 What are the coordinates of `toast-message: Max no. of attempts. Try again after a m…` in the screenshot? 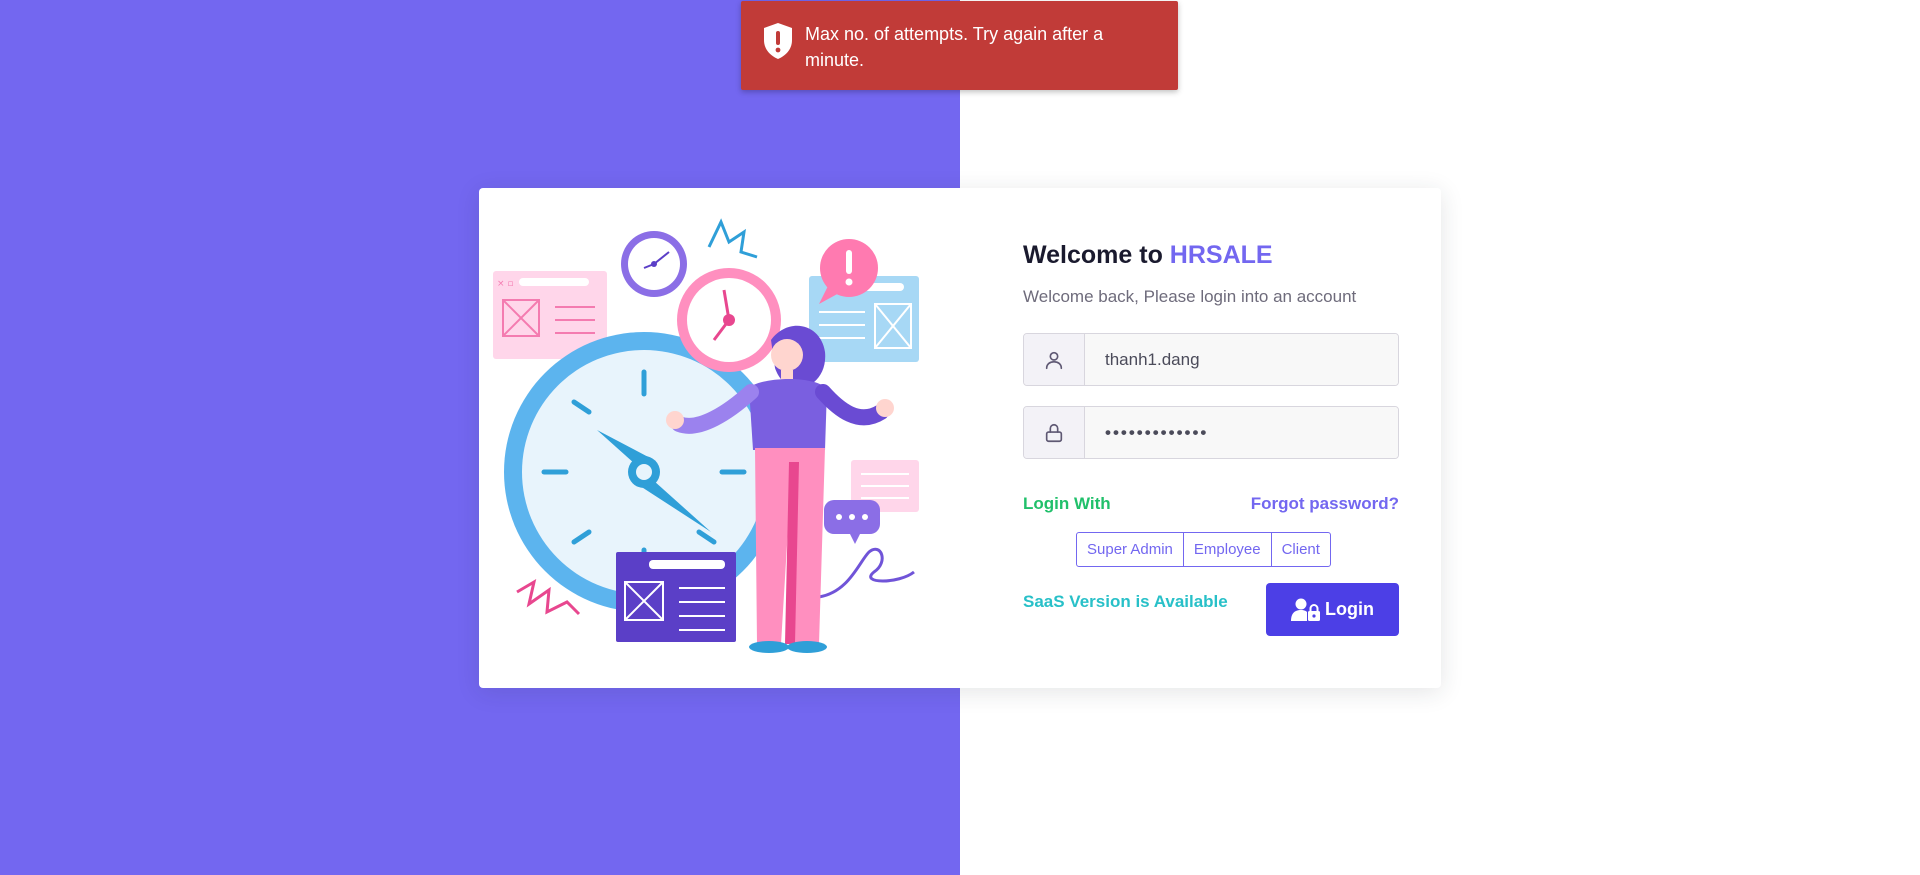 It's located at (954, 47).